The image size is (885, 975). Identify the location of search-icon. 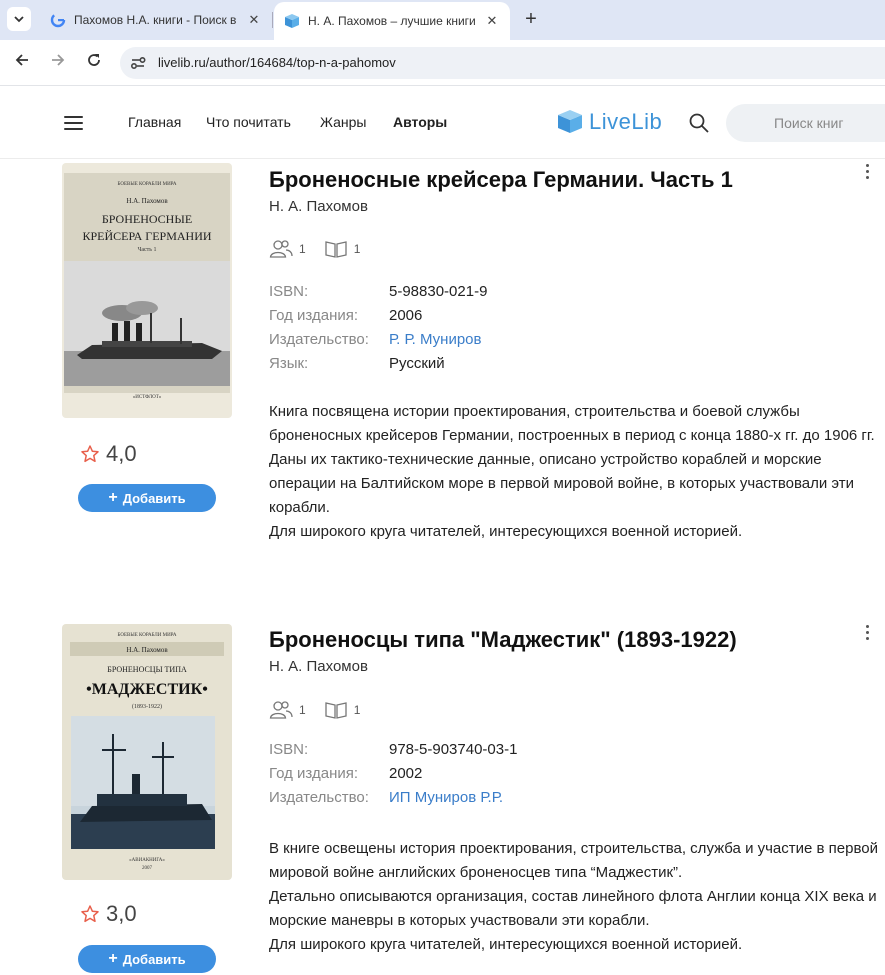
(699, 123).